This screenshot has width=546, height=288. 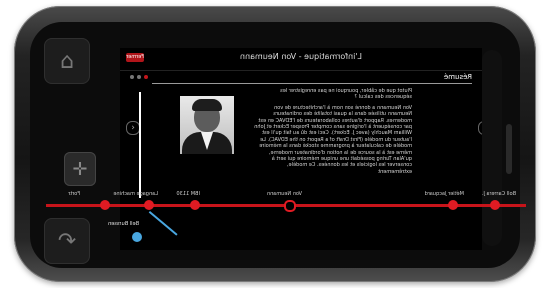 What do you see at coordinates (492, 148) in the screenshot?
I see `screen-bezel` at bounding box center [492, 148].